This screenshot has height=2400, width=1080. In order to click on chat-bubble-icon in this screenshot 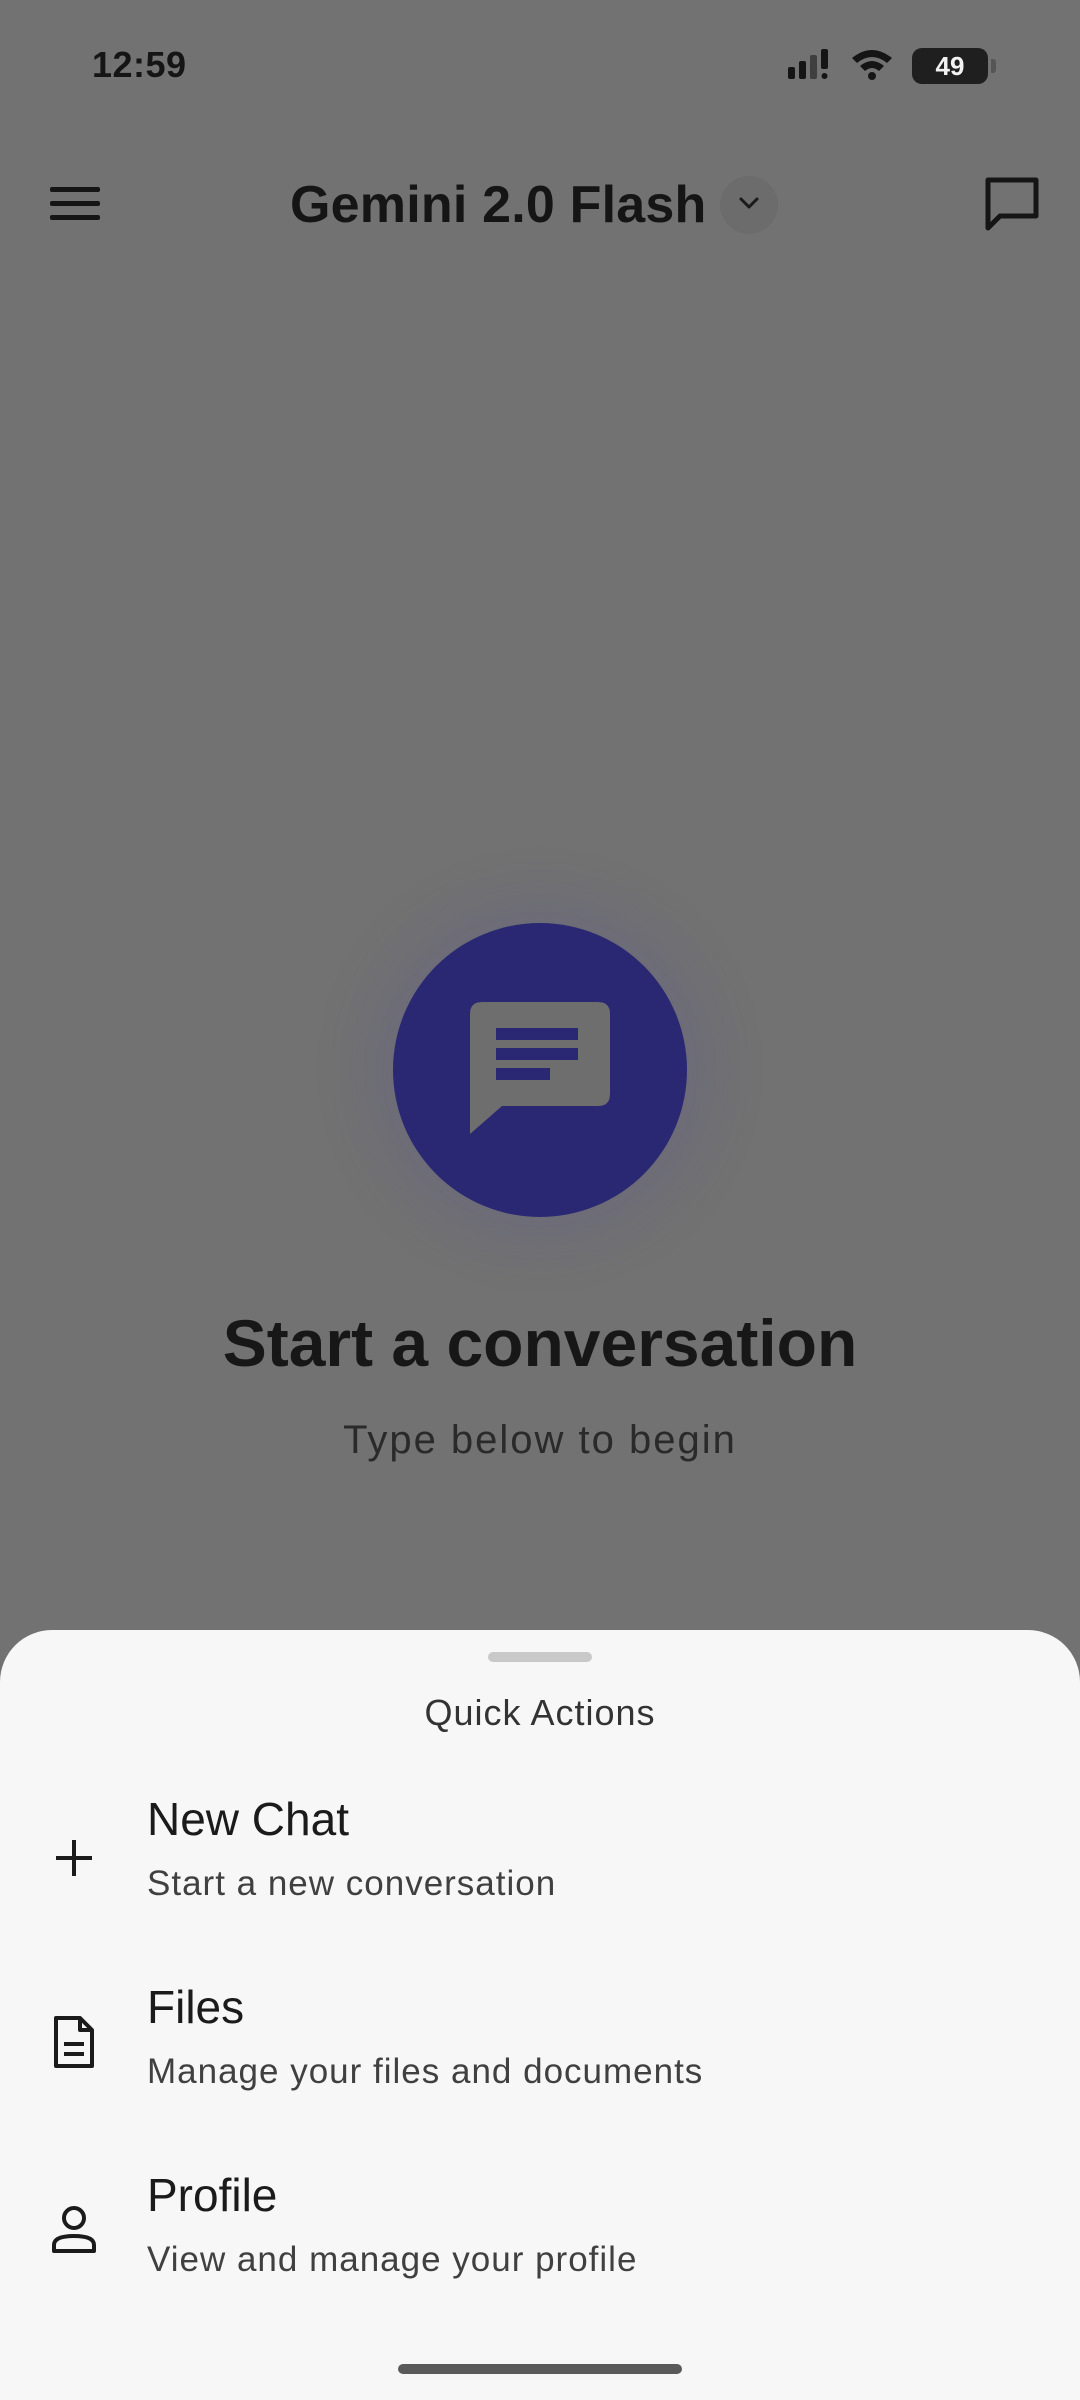, I will do `click(1012, 206)`.